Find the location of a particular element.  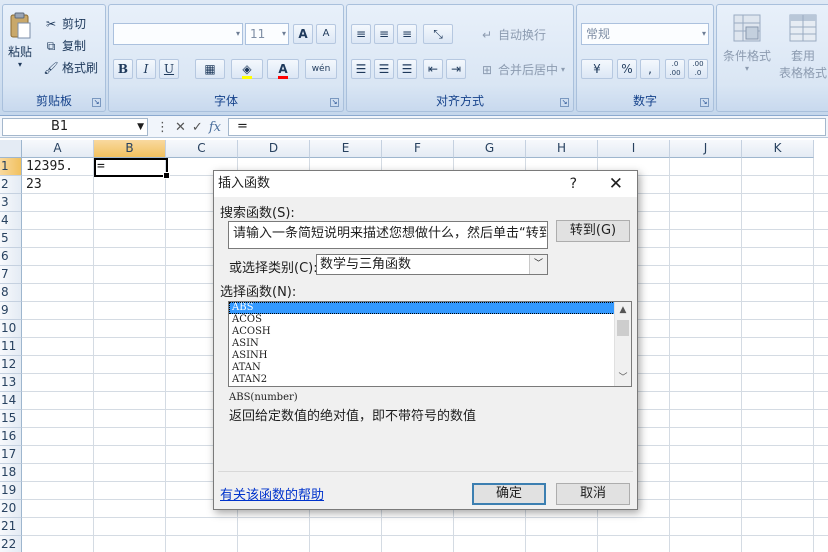

fill-color-button: ◈ is located at coordinates (247, 69).